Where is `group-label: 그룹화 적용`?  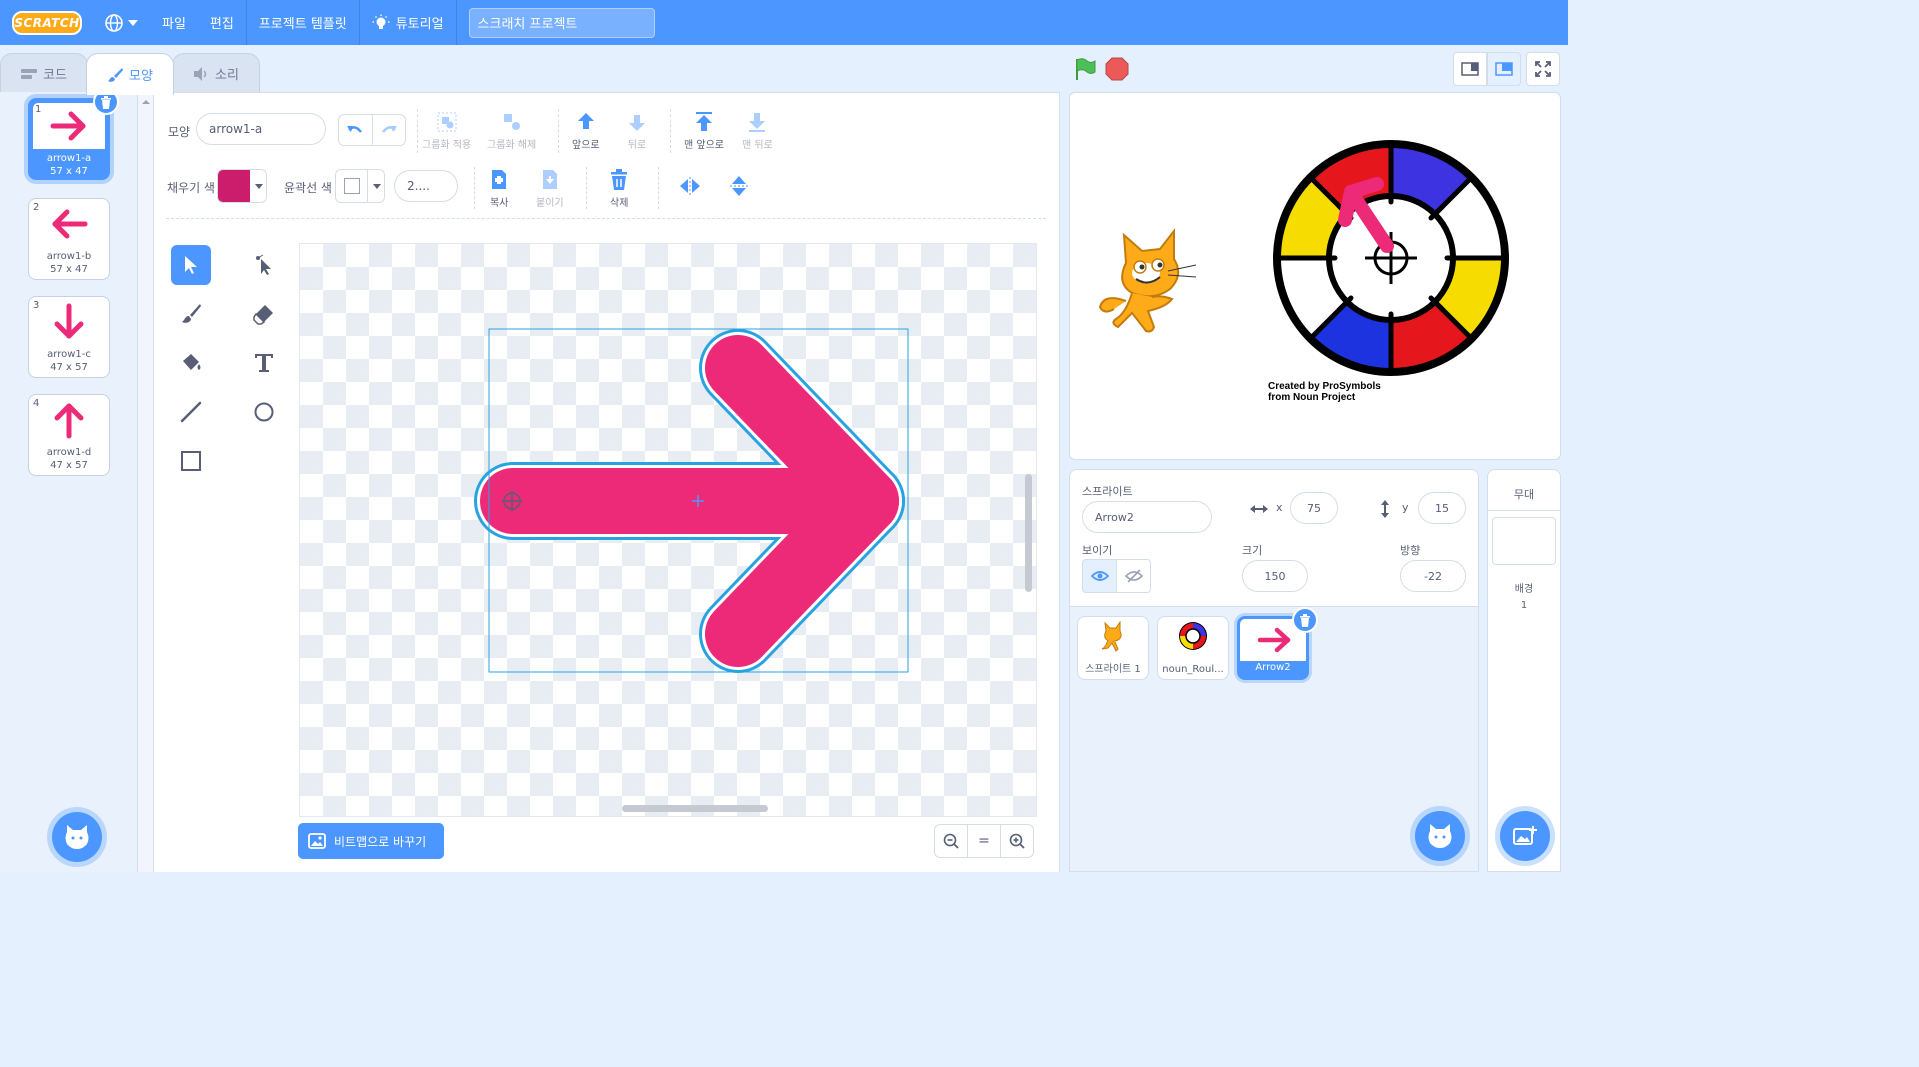
group-label: 그룹화 적용 is located at coordinates (447, 145).